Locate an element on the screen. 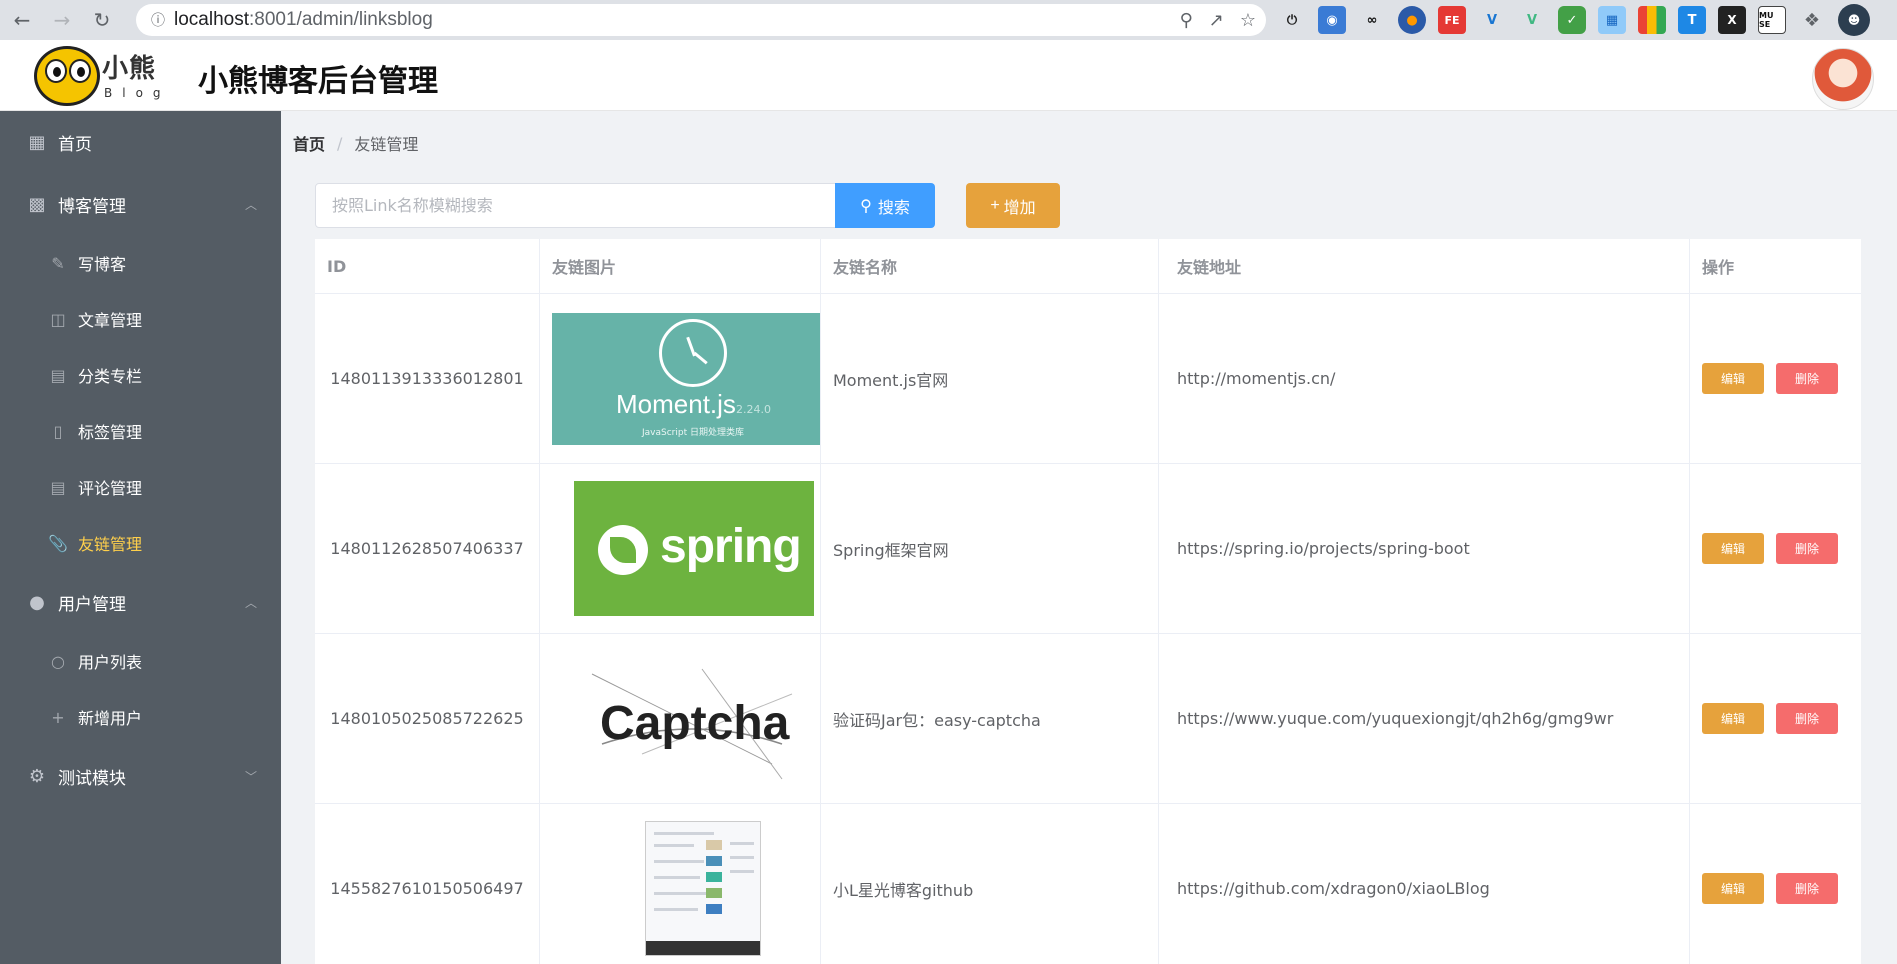 The image size is (1897, 964). sidebar-item-user-list: ○ 用户列表 is located at coordinates (140, 661).